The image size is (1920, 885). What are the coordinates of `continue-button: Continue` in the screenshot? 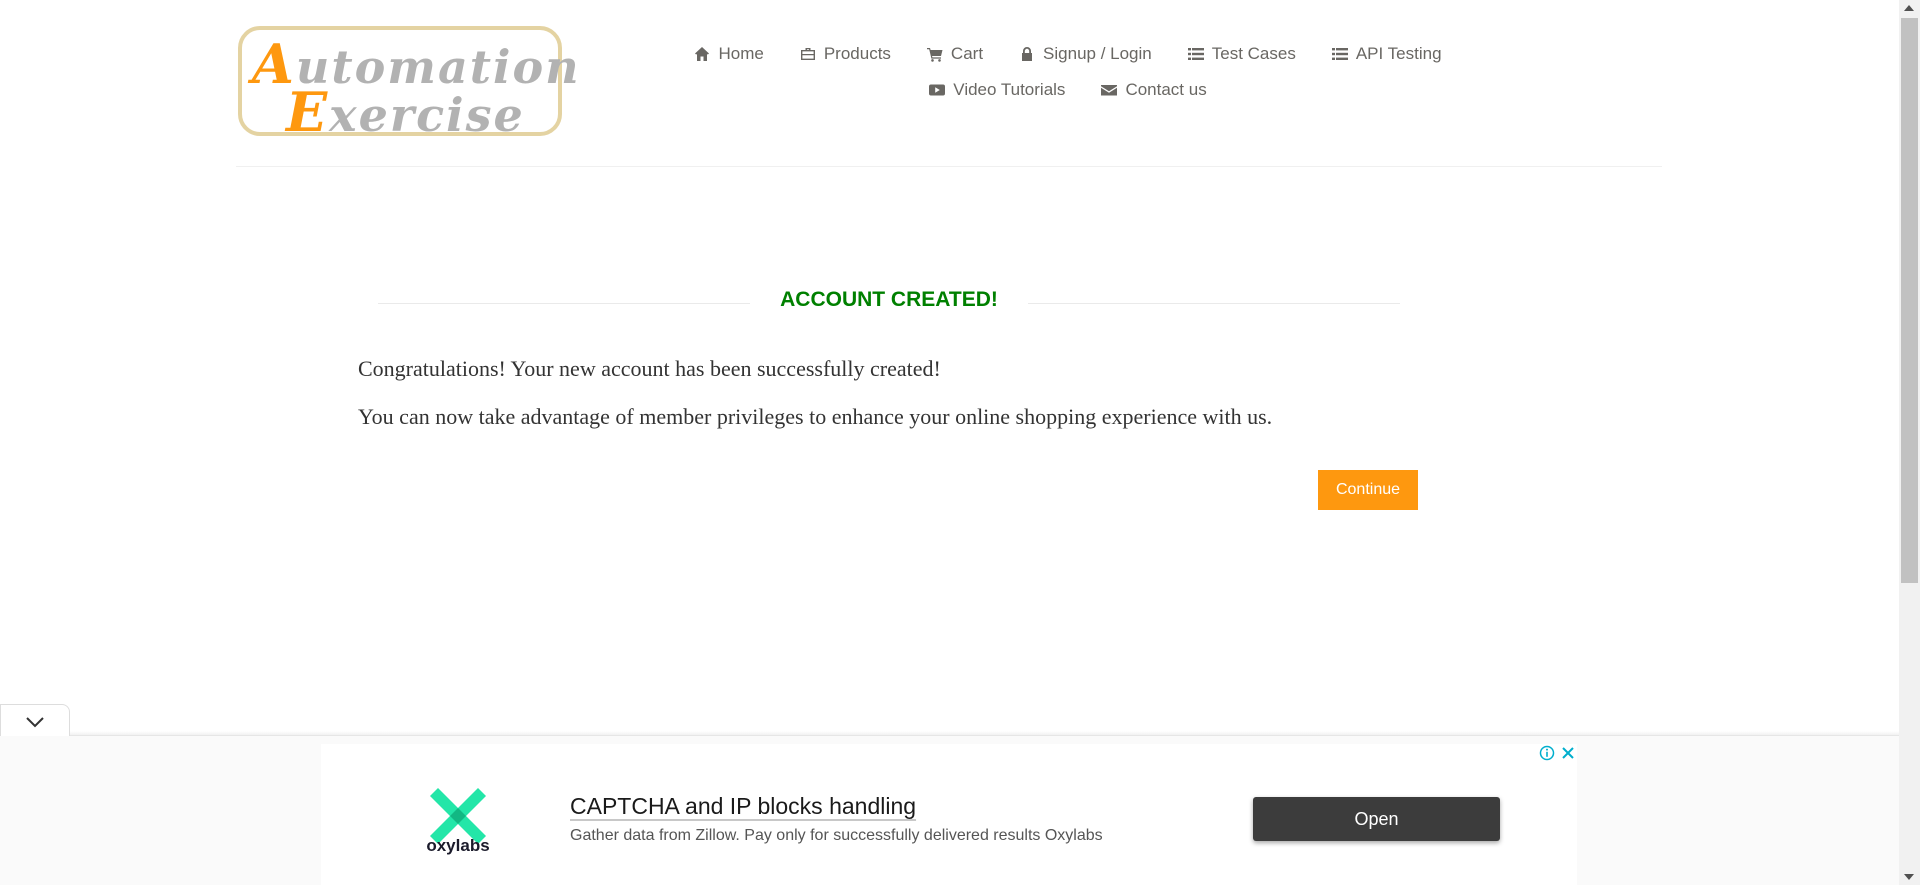 It's located at (1368, 490).